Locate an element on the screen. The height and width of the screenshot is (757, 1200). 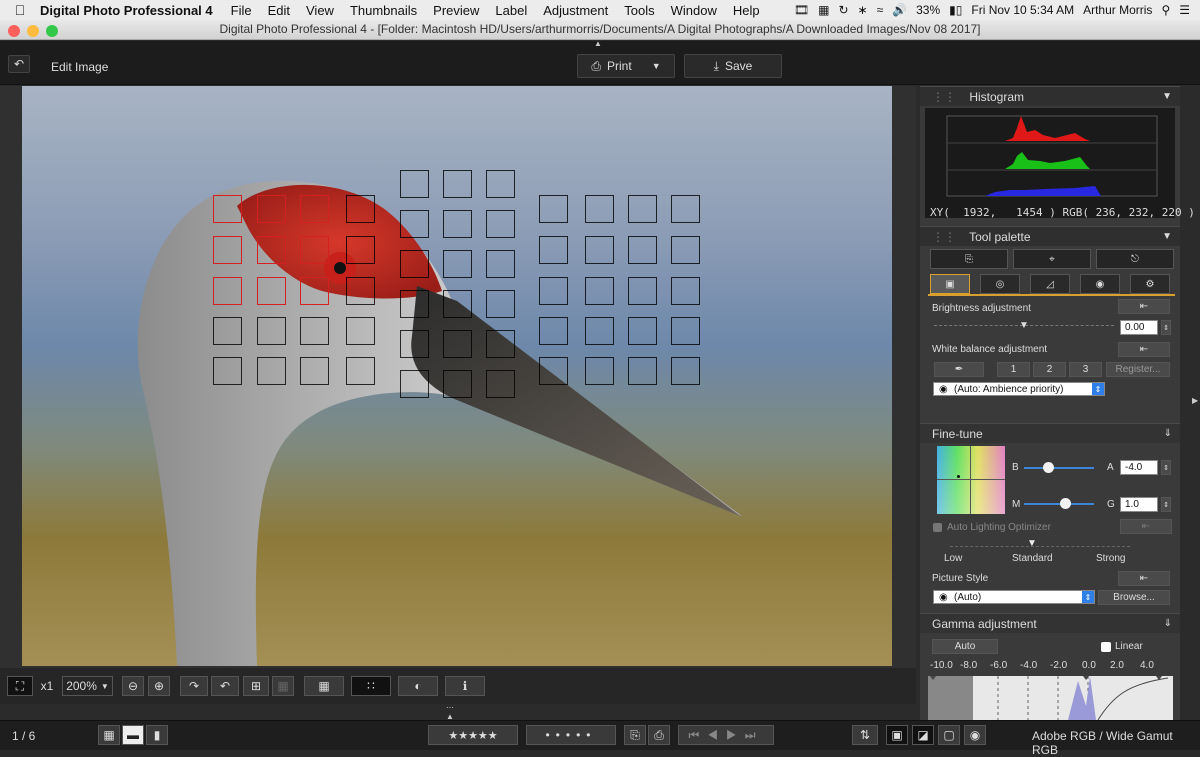
mg-stepper: ⇕ is located at coordinates (1166, 504).